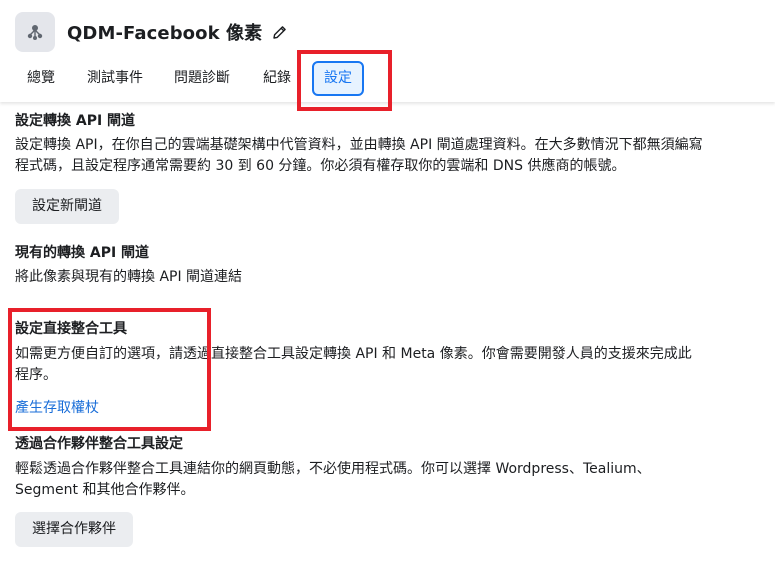  I want to click on section-title-existing-gateway: 現有的轉換 API 閘道, so click(82, 253).